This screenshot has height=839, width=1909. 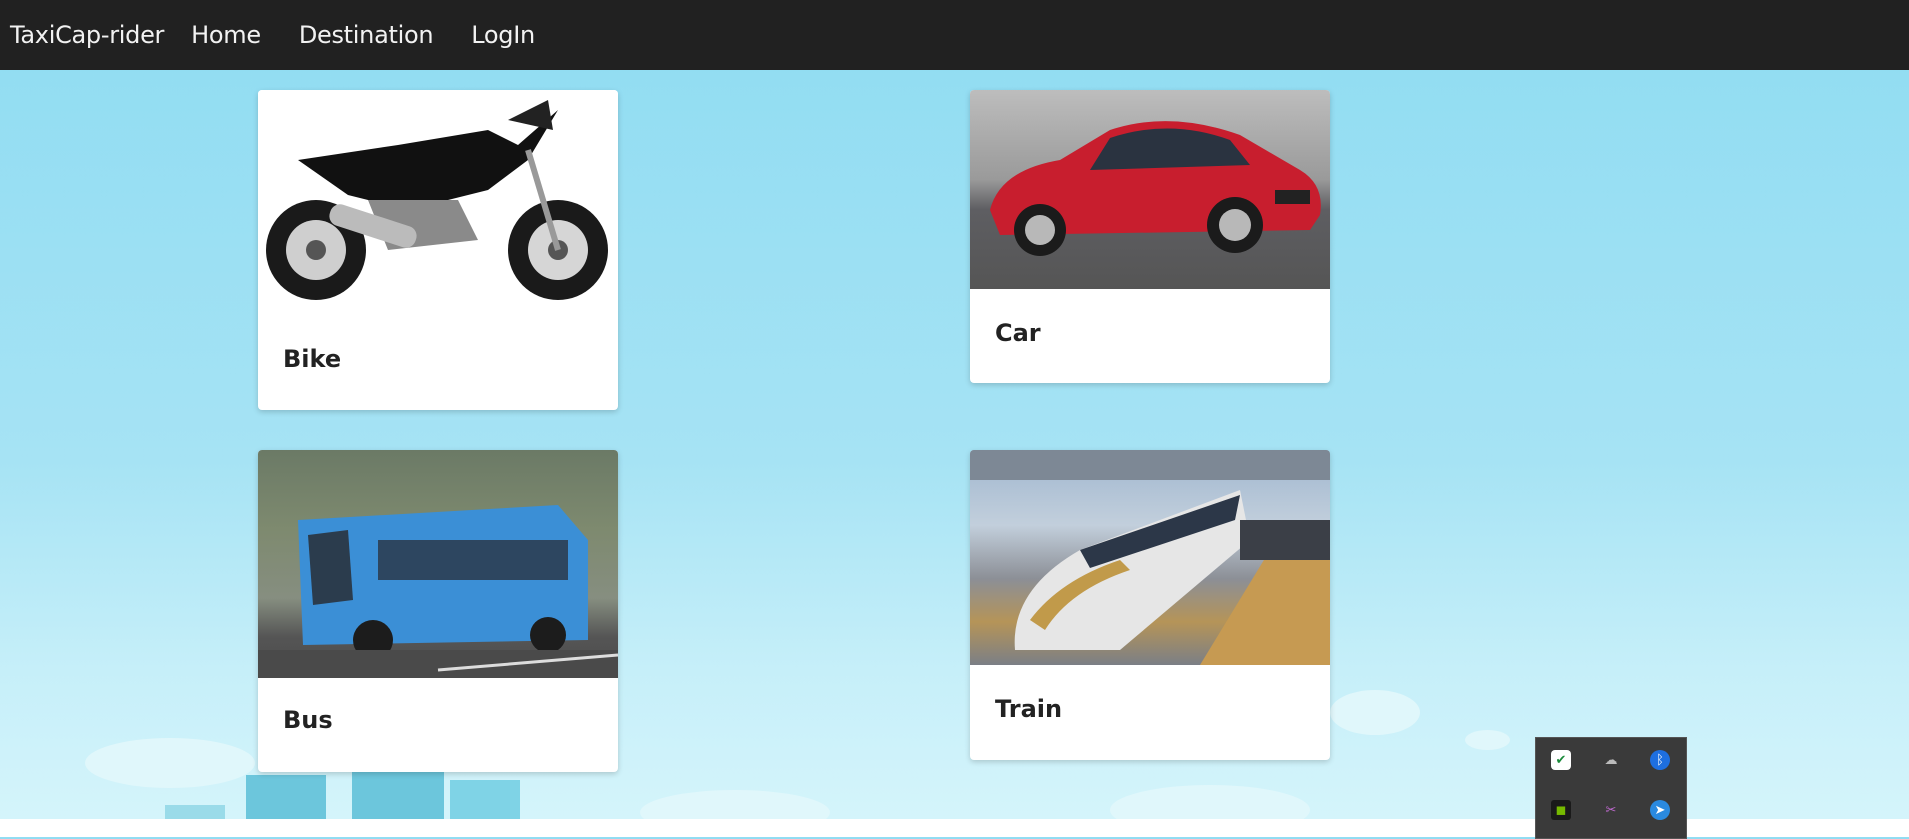 What do you see at coordinates (1150, 189) in the screenshot?
I see `car-image` at bounding box center [1150, 189].